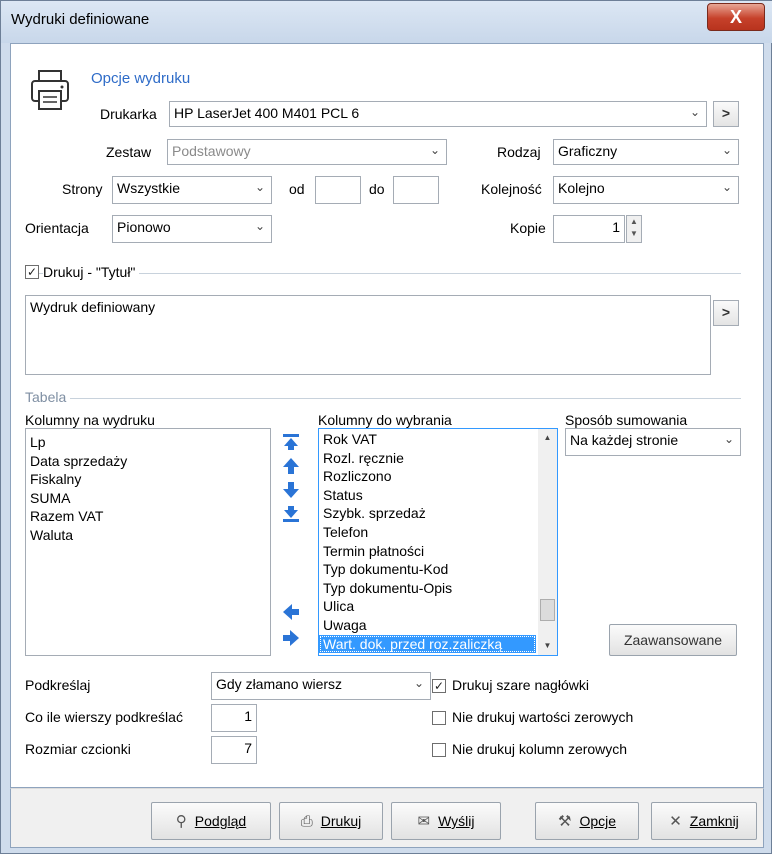 The height and width of the screenshot is (854, 772). What do you see at coordinates (634, 222) in the screenshot?
I see `spin-up-icon: ▲` at bounding box center [634, 222].